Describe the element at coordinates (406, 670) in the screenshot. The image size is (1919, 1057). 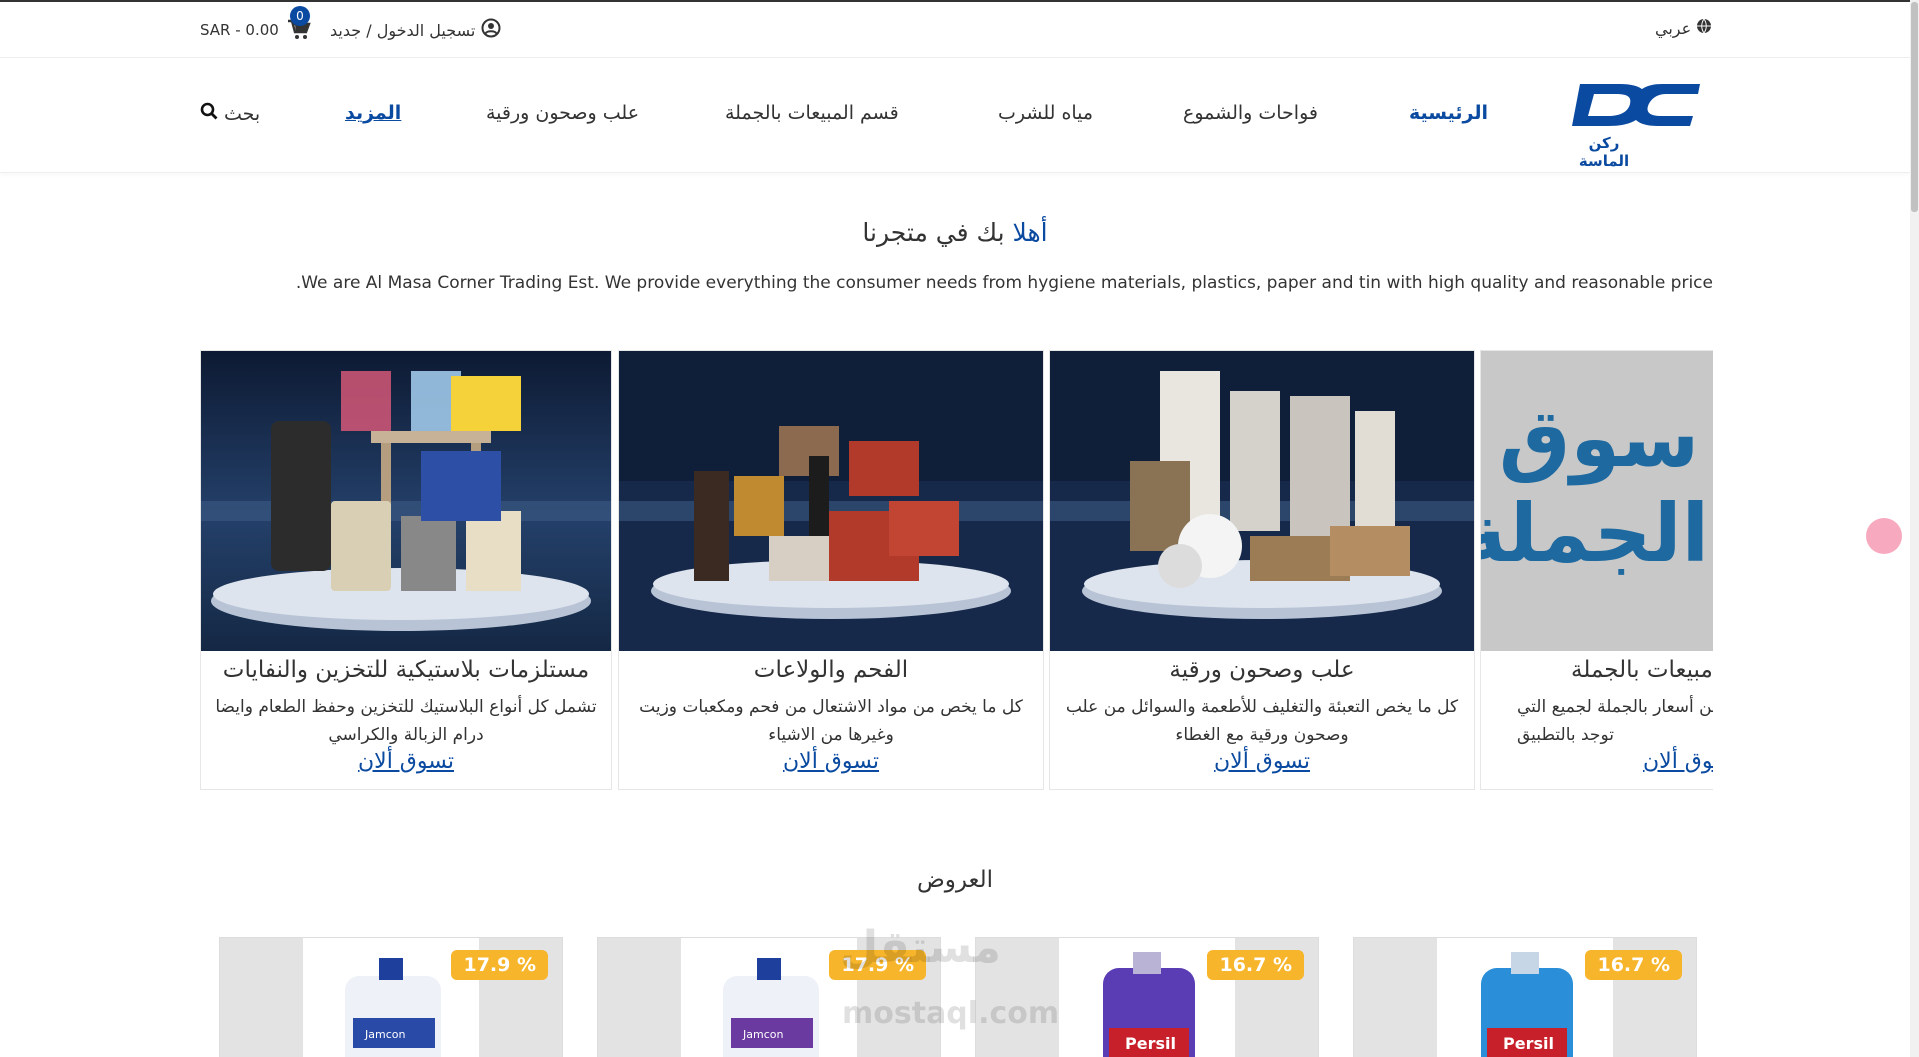
I see `category-title: مستلزمات بلاستيكية للتخزين والنفايات` at that location.